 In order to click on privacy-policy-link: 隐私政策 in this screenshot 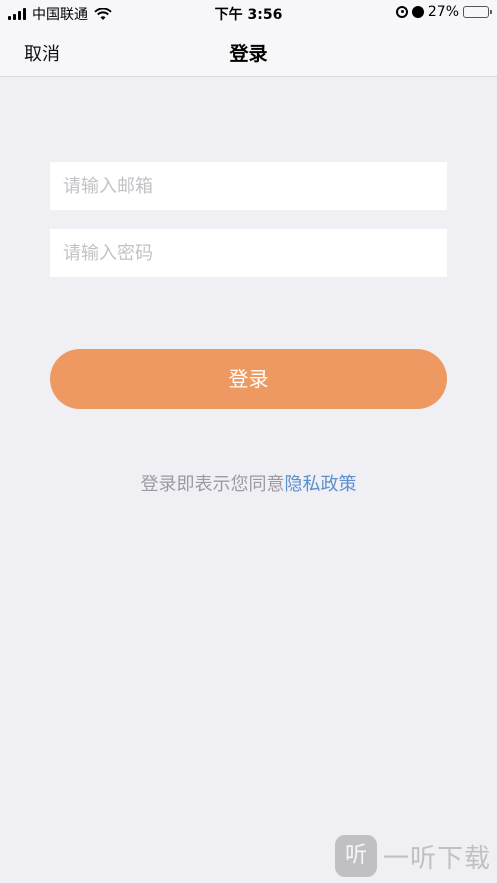, I will do `click(321, 484)`.